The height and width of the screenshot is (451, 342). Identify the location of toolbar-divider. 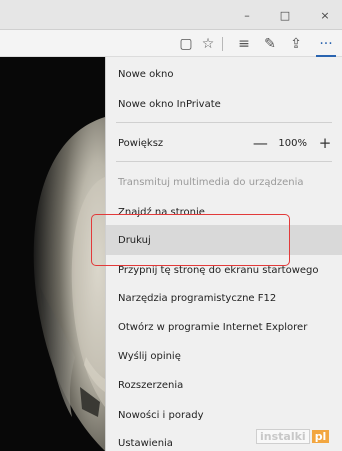
(222, 44).